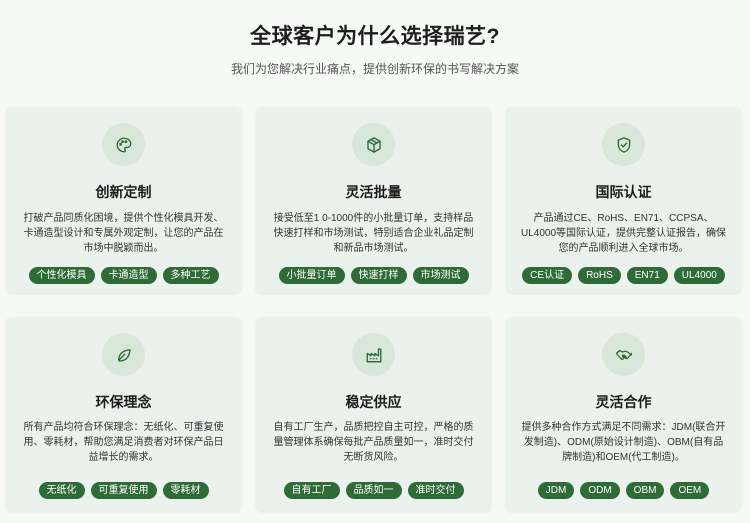  Describe the element at coordinates (123, 192) in the screenshot. I see `card-title: 创新定制` at that location.